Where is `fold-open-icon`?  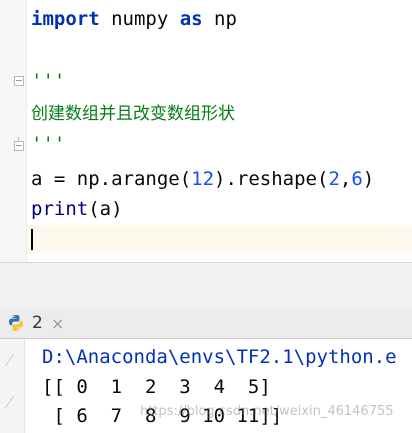
fold-open-icon is located at coordinates (19, 81).